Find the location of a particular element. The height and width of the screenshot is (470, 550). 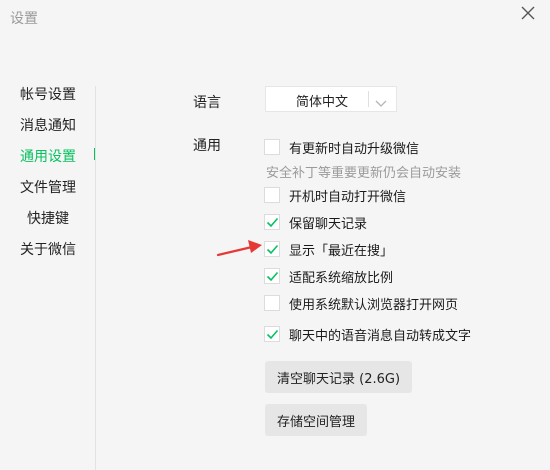

checkbox-default-browser is located at coordinates (272, 303).